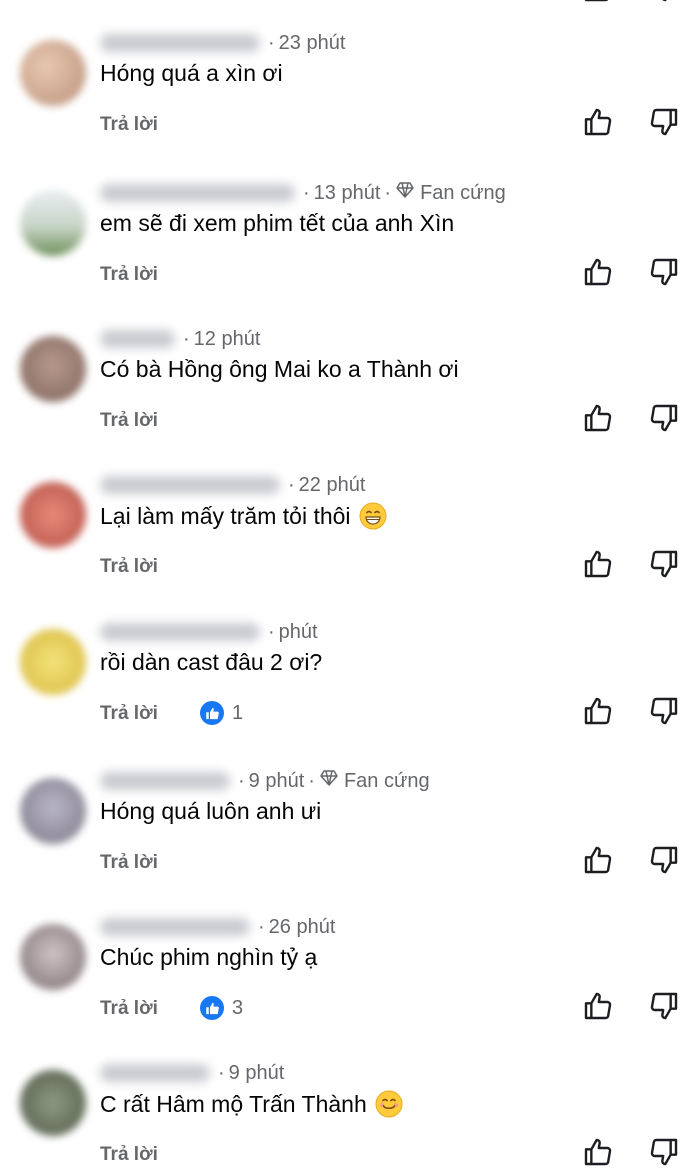  I want to click on comment-body: Lại làm mấy trăm tỏi thôi, so click(225, 515).